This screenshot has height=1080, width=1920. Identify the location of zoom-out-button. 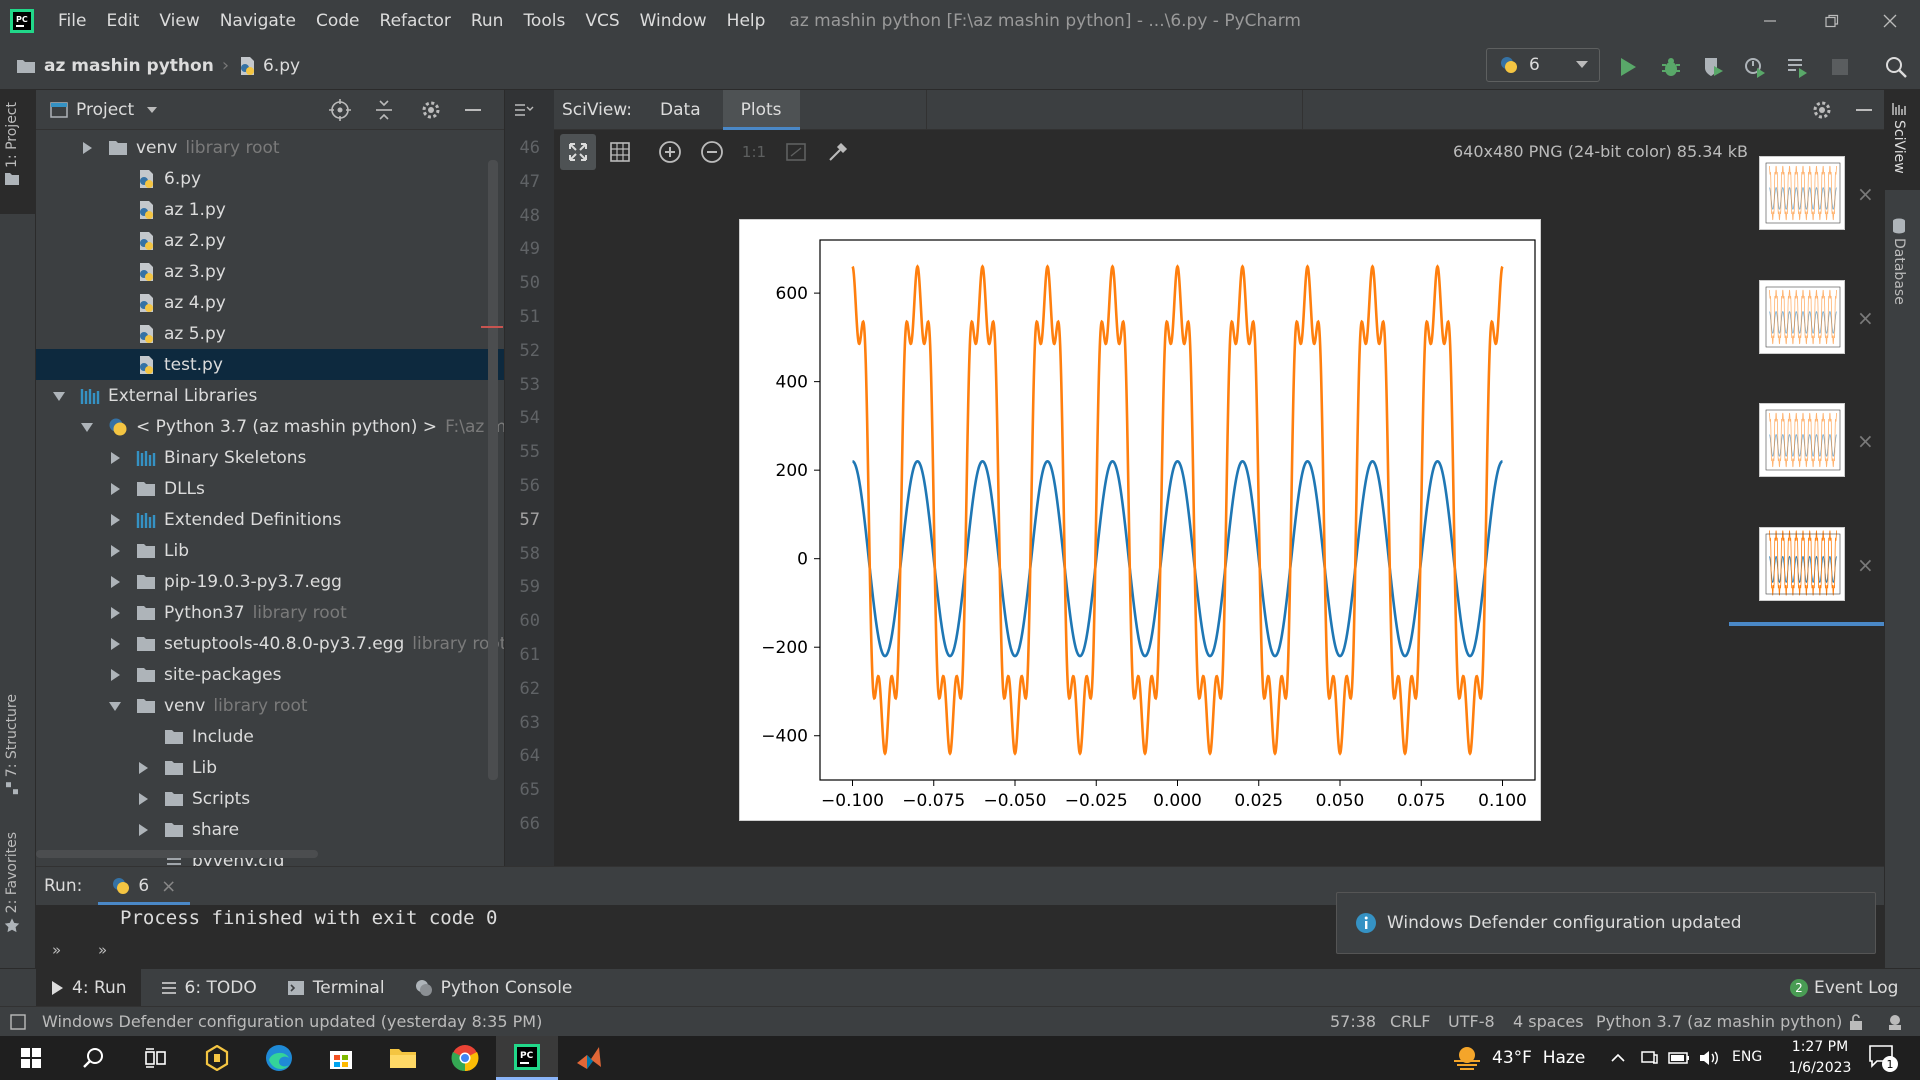
(712, 152).